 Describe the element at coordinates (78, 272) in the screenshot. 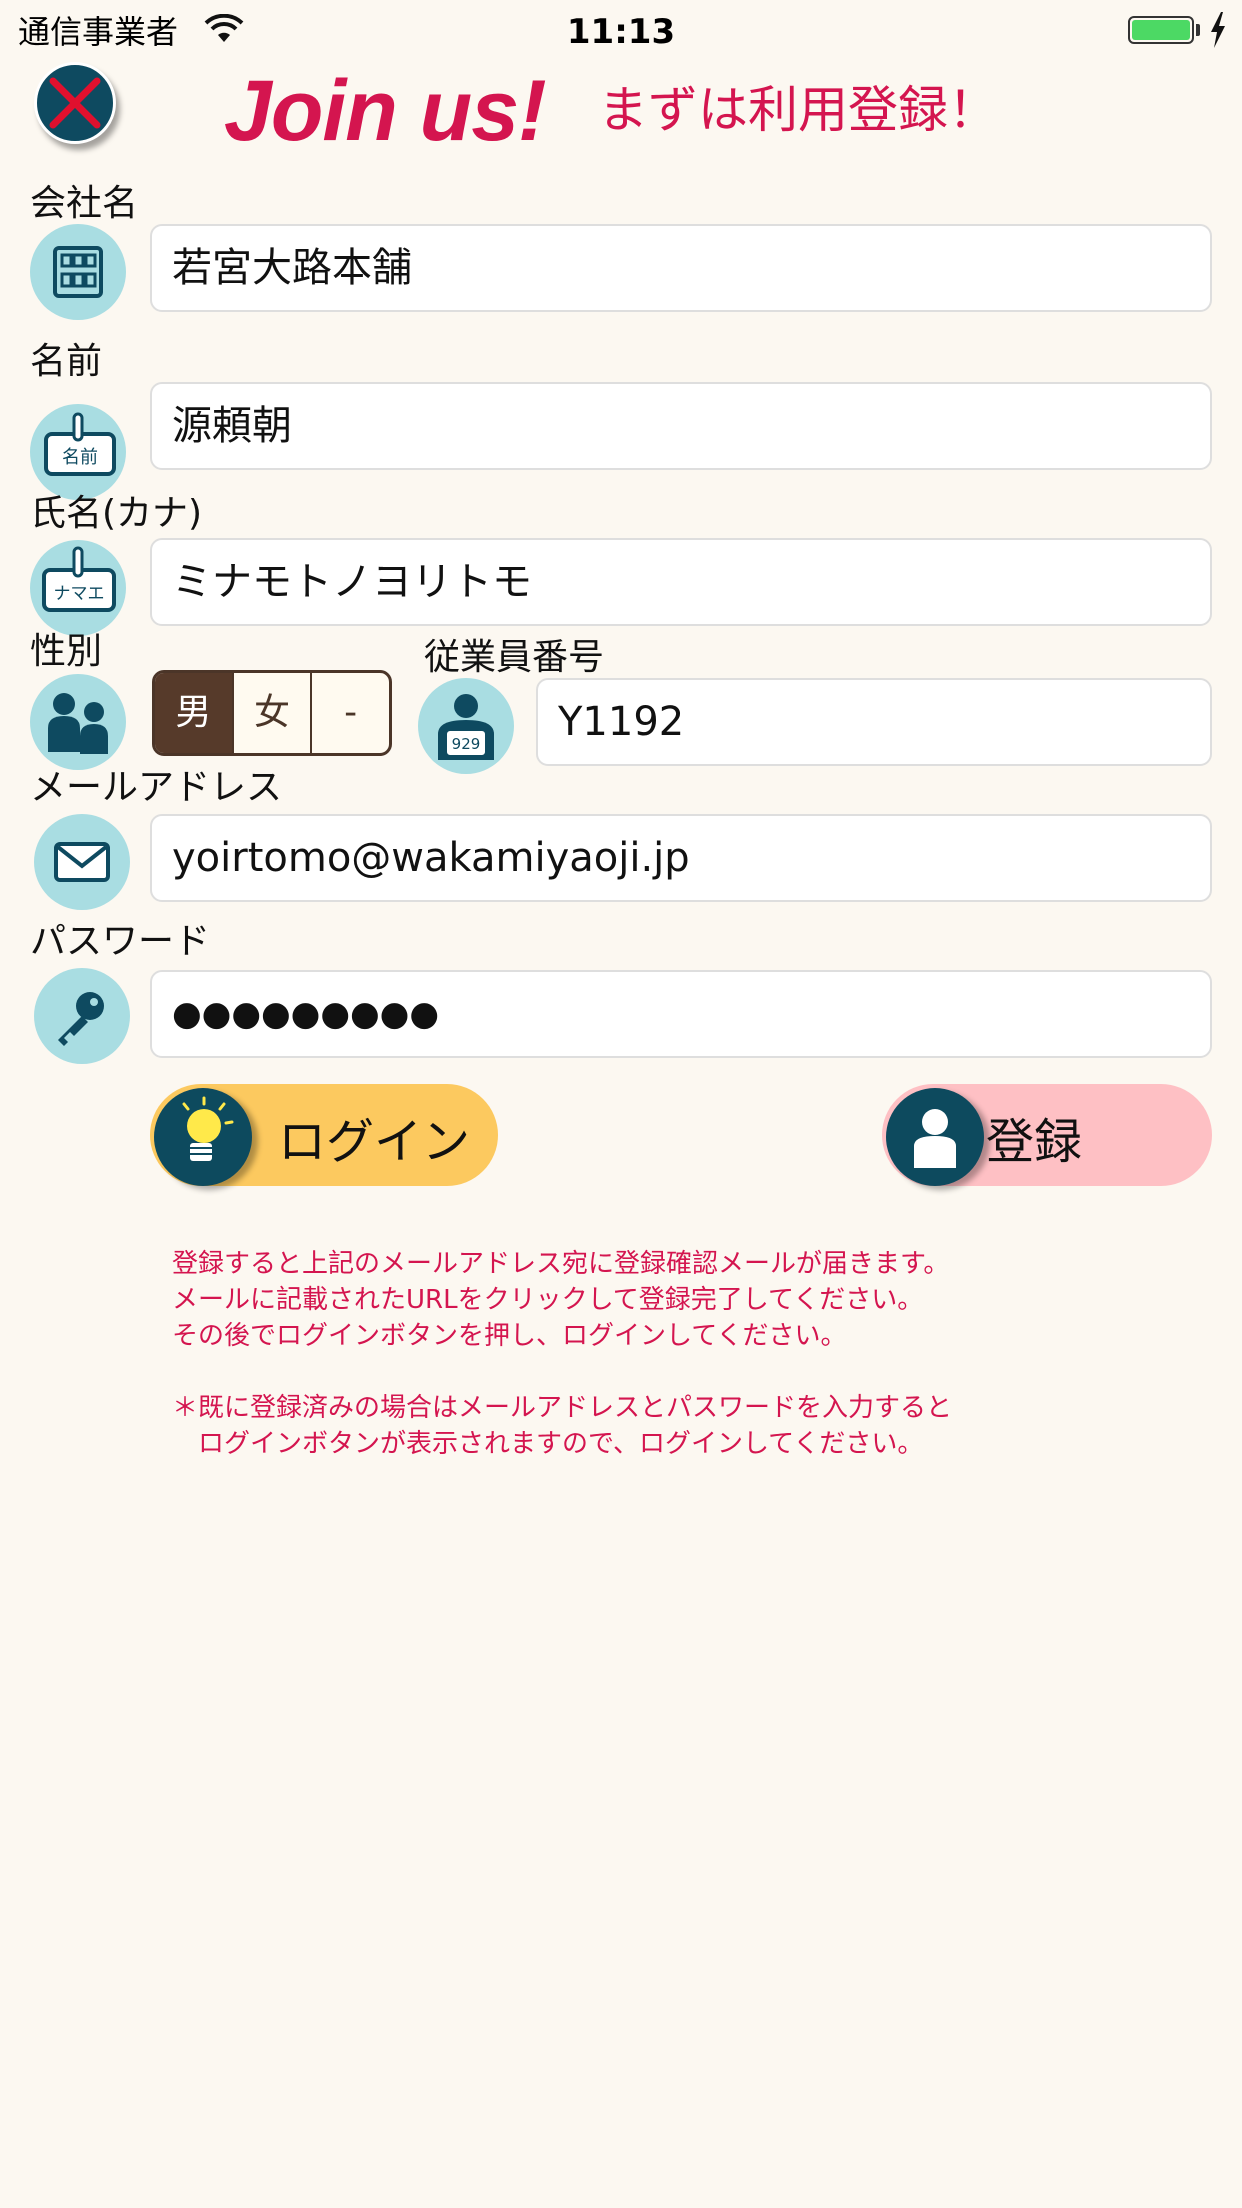

I see `building-icon` at that location.